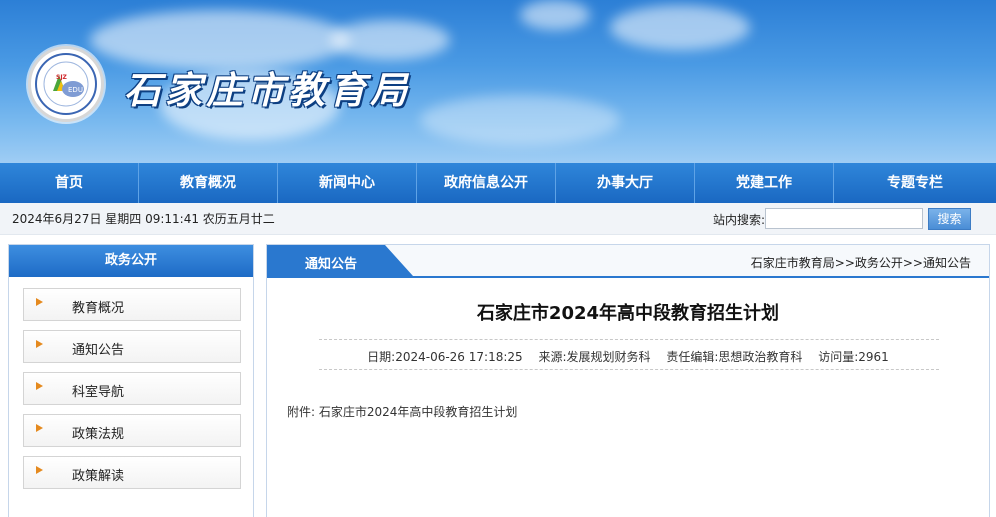 The height and width of the screenshot is (517, 996). Describe the element at coordinates (132, 472) in the screenshot. I see `sidebar-item-policy-interpretation: 政策解读` at that location.